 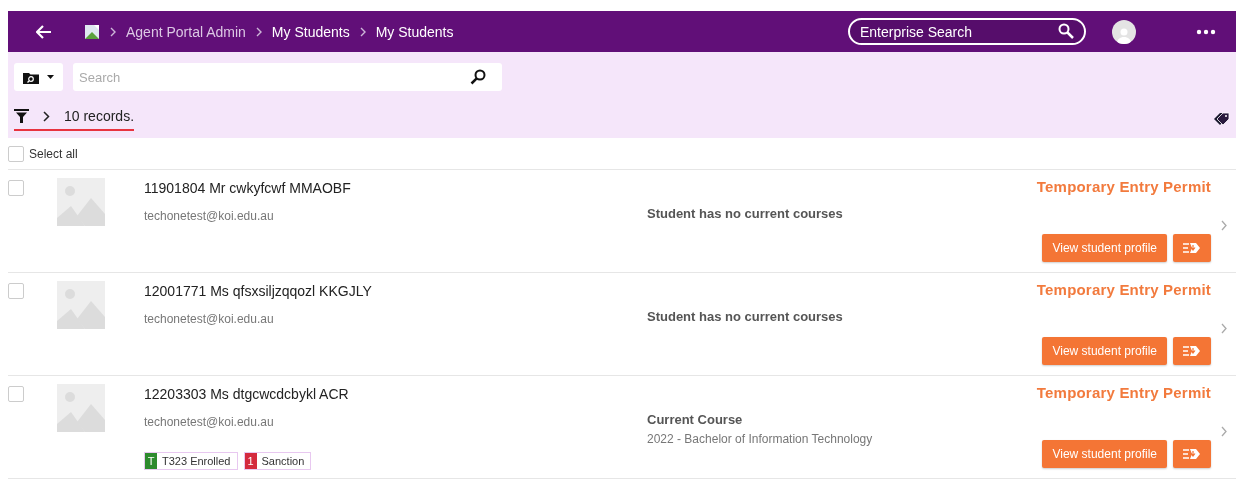 I want to click on student-name: 12203303 Ms dtgcwcdcbykl ACR, so click(x=247, y=394).